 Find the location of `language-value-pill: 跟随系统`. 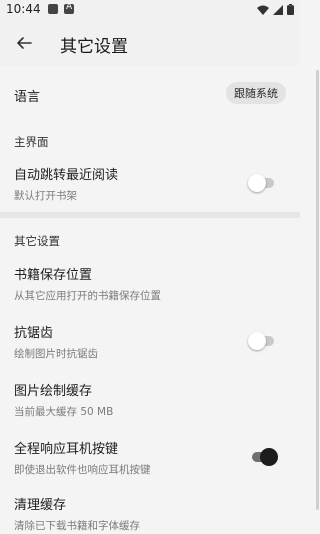

language-value-pill: 跟随系统 is located at coordinates (256, 93).